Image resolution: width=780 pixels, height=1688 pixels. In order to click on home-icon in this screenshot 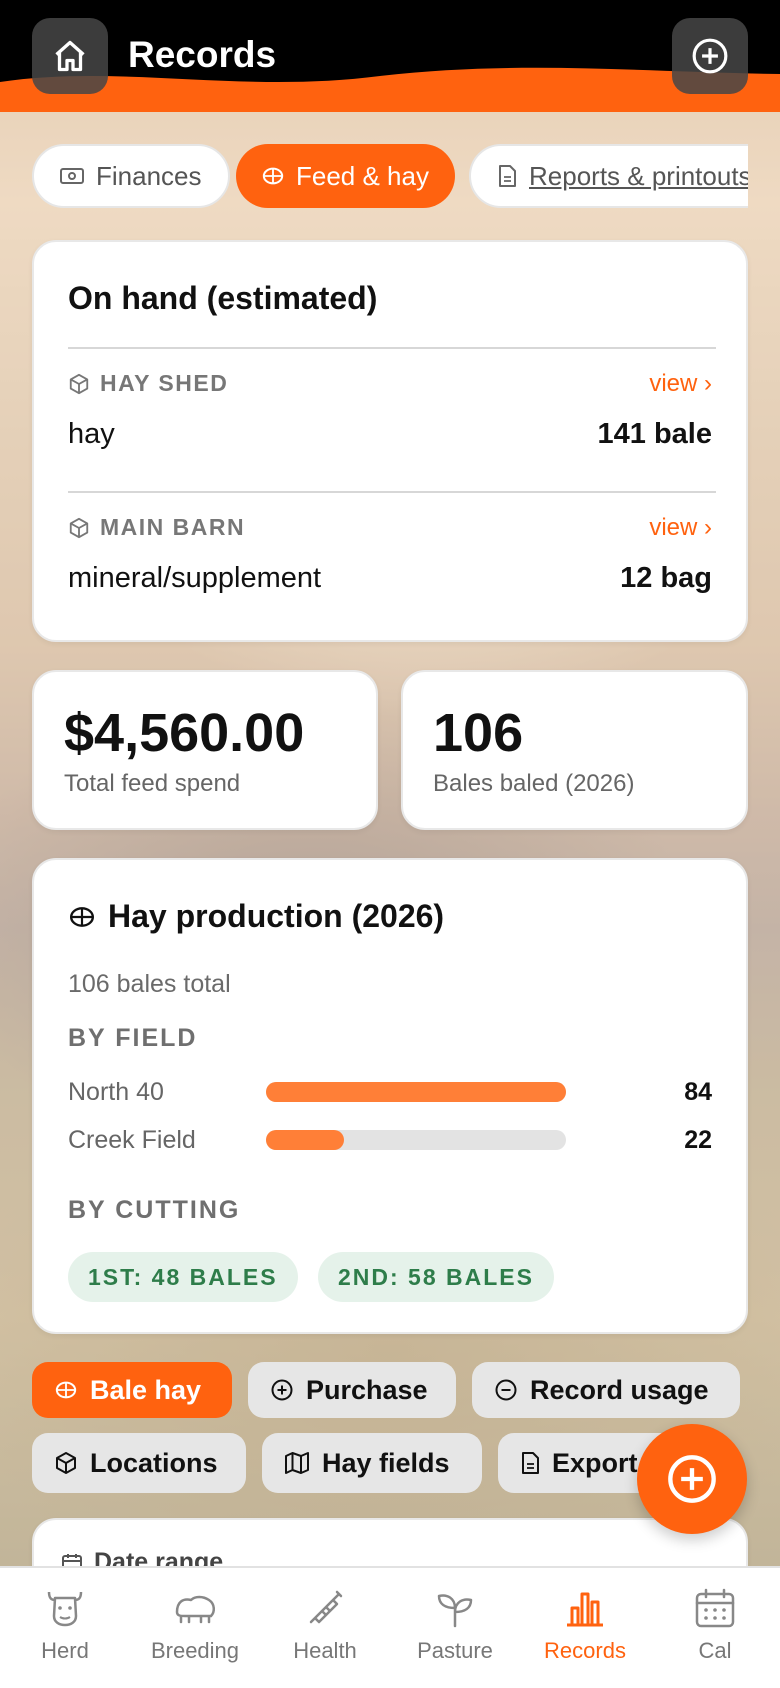, I will do `click(70, 56)`.